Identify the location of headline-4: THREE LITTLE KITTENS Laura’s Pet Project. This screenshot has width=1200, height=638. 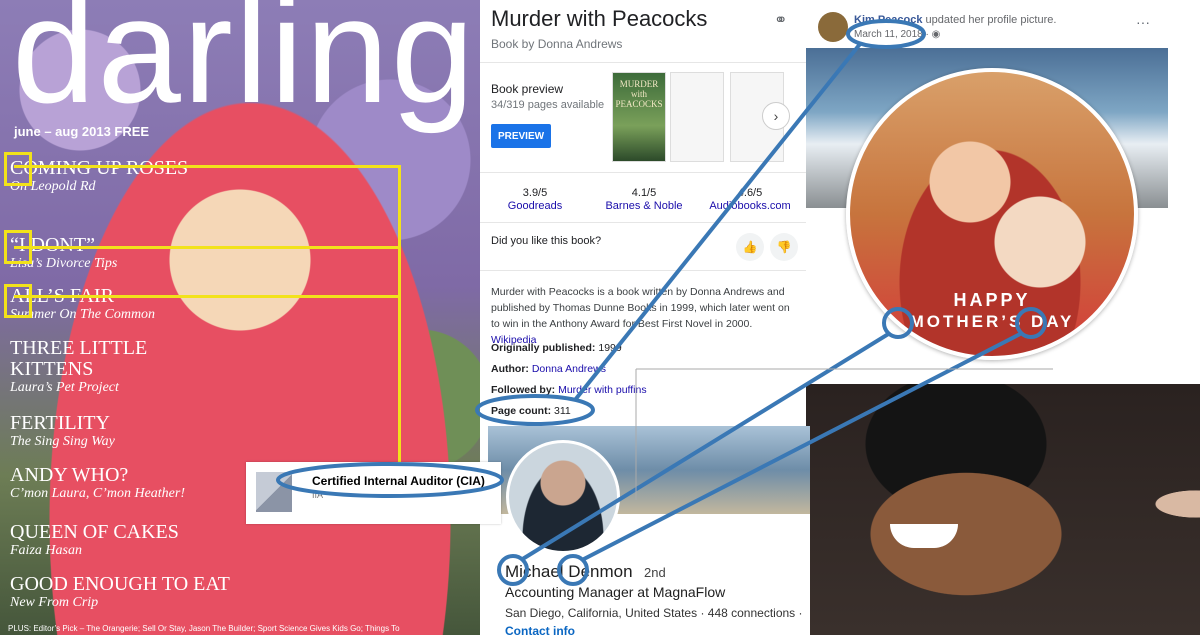
(110, 367).